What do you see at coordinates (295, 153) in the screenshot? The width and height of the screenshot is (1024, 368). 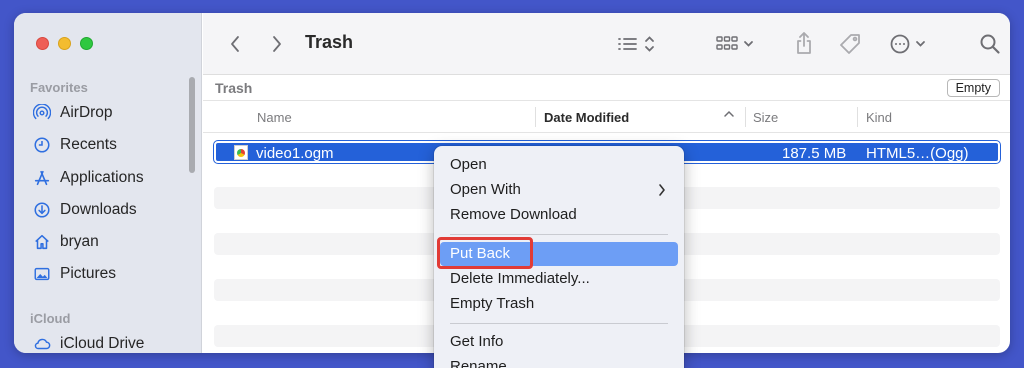 I see `file-name: video1.ogm` at bounding box center [295, 153].